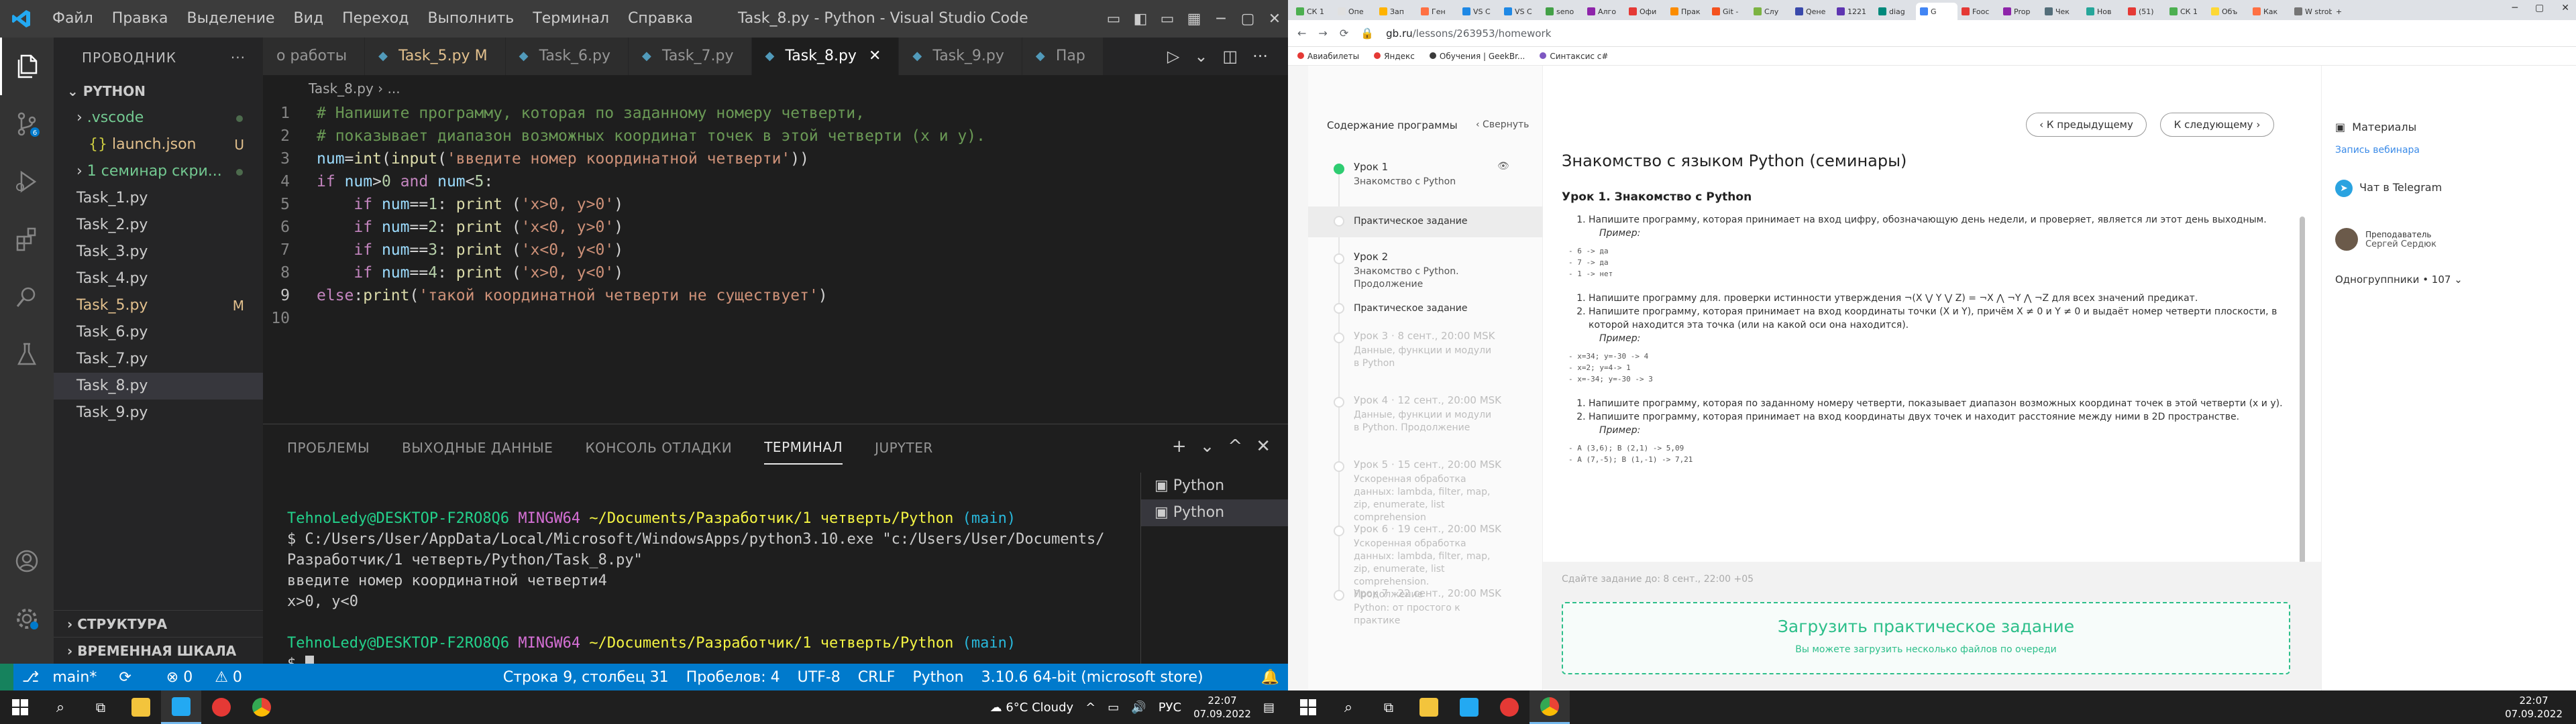 The width and height of the screenshot is (2576, 724). Describe the element at coordinates (477, 448) in the screenshot. I see `panel-tab: ВЫХОДНЫЕ ДАННЫЕ` at that location.